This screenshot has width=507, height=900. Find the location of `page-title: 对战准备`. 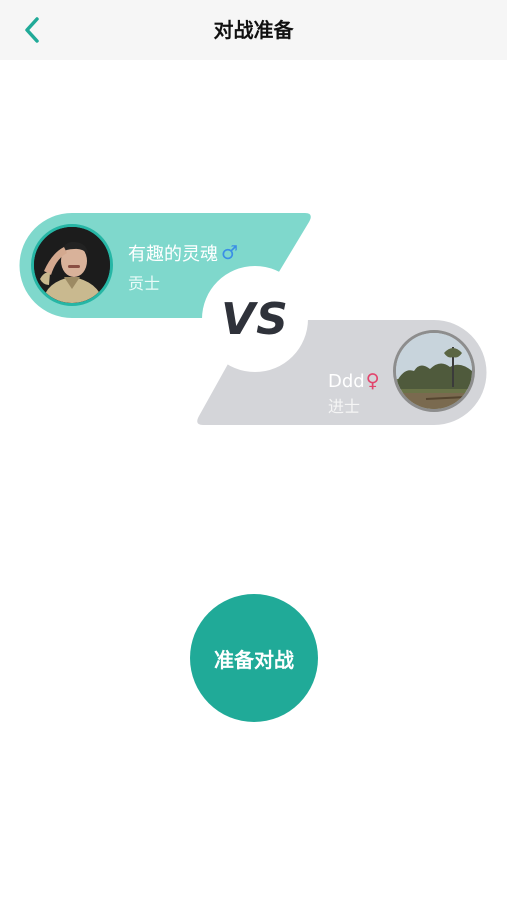

page-title: 对战准备 is located at coordinates (253, 30).